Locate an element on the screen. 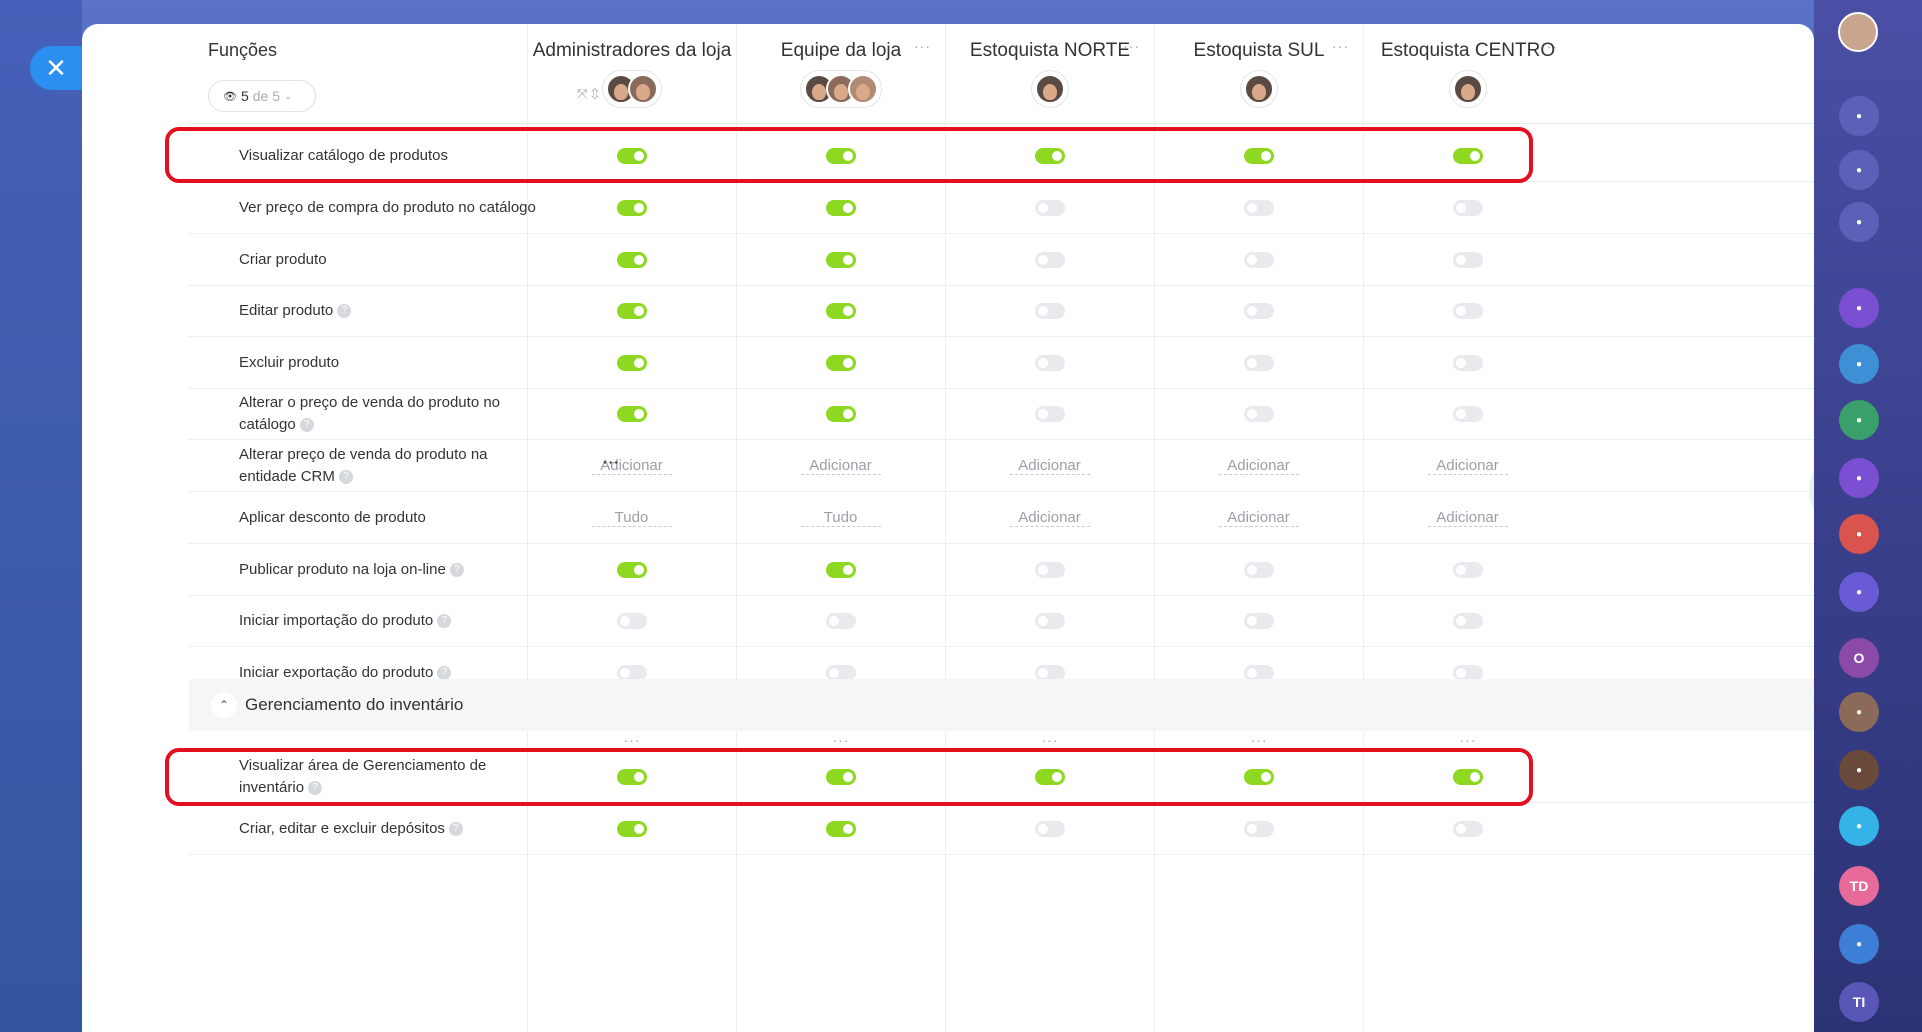  permission-row: Criar, editar e excluir depósitos? is located at coordinates (1001, 829).